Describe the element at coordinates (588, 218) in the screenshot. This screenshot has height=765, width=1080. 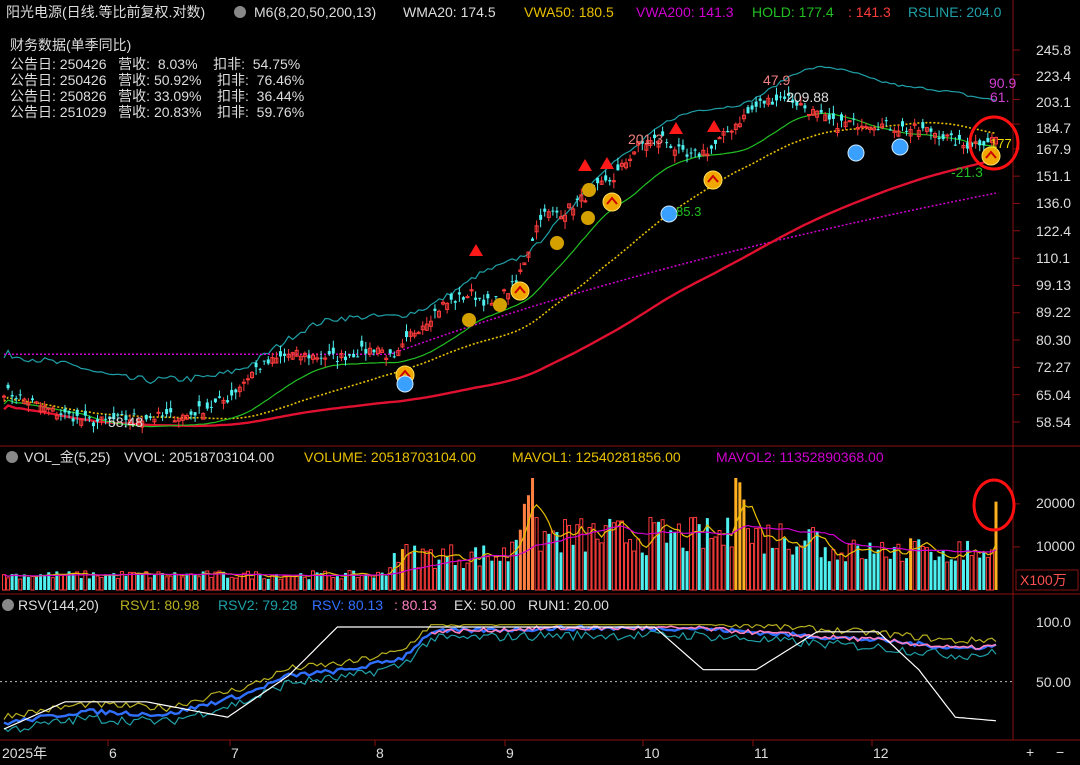
I see `money-bag-icon` at that location.